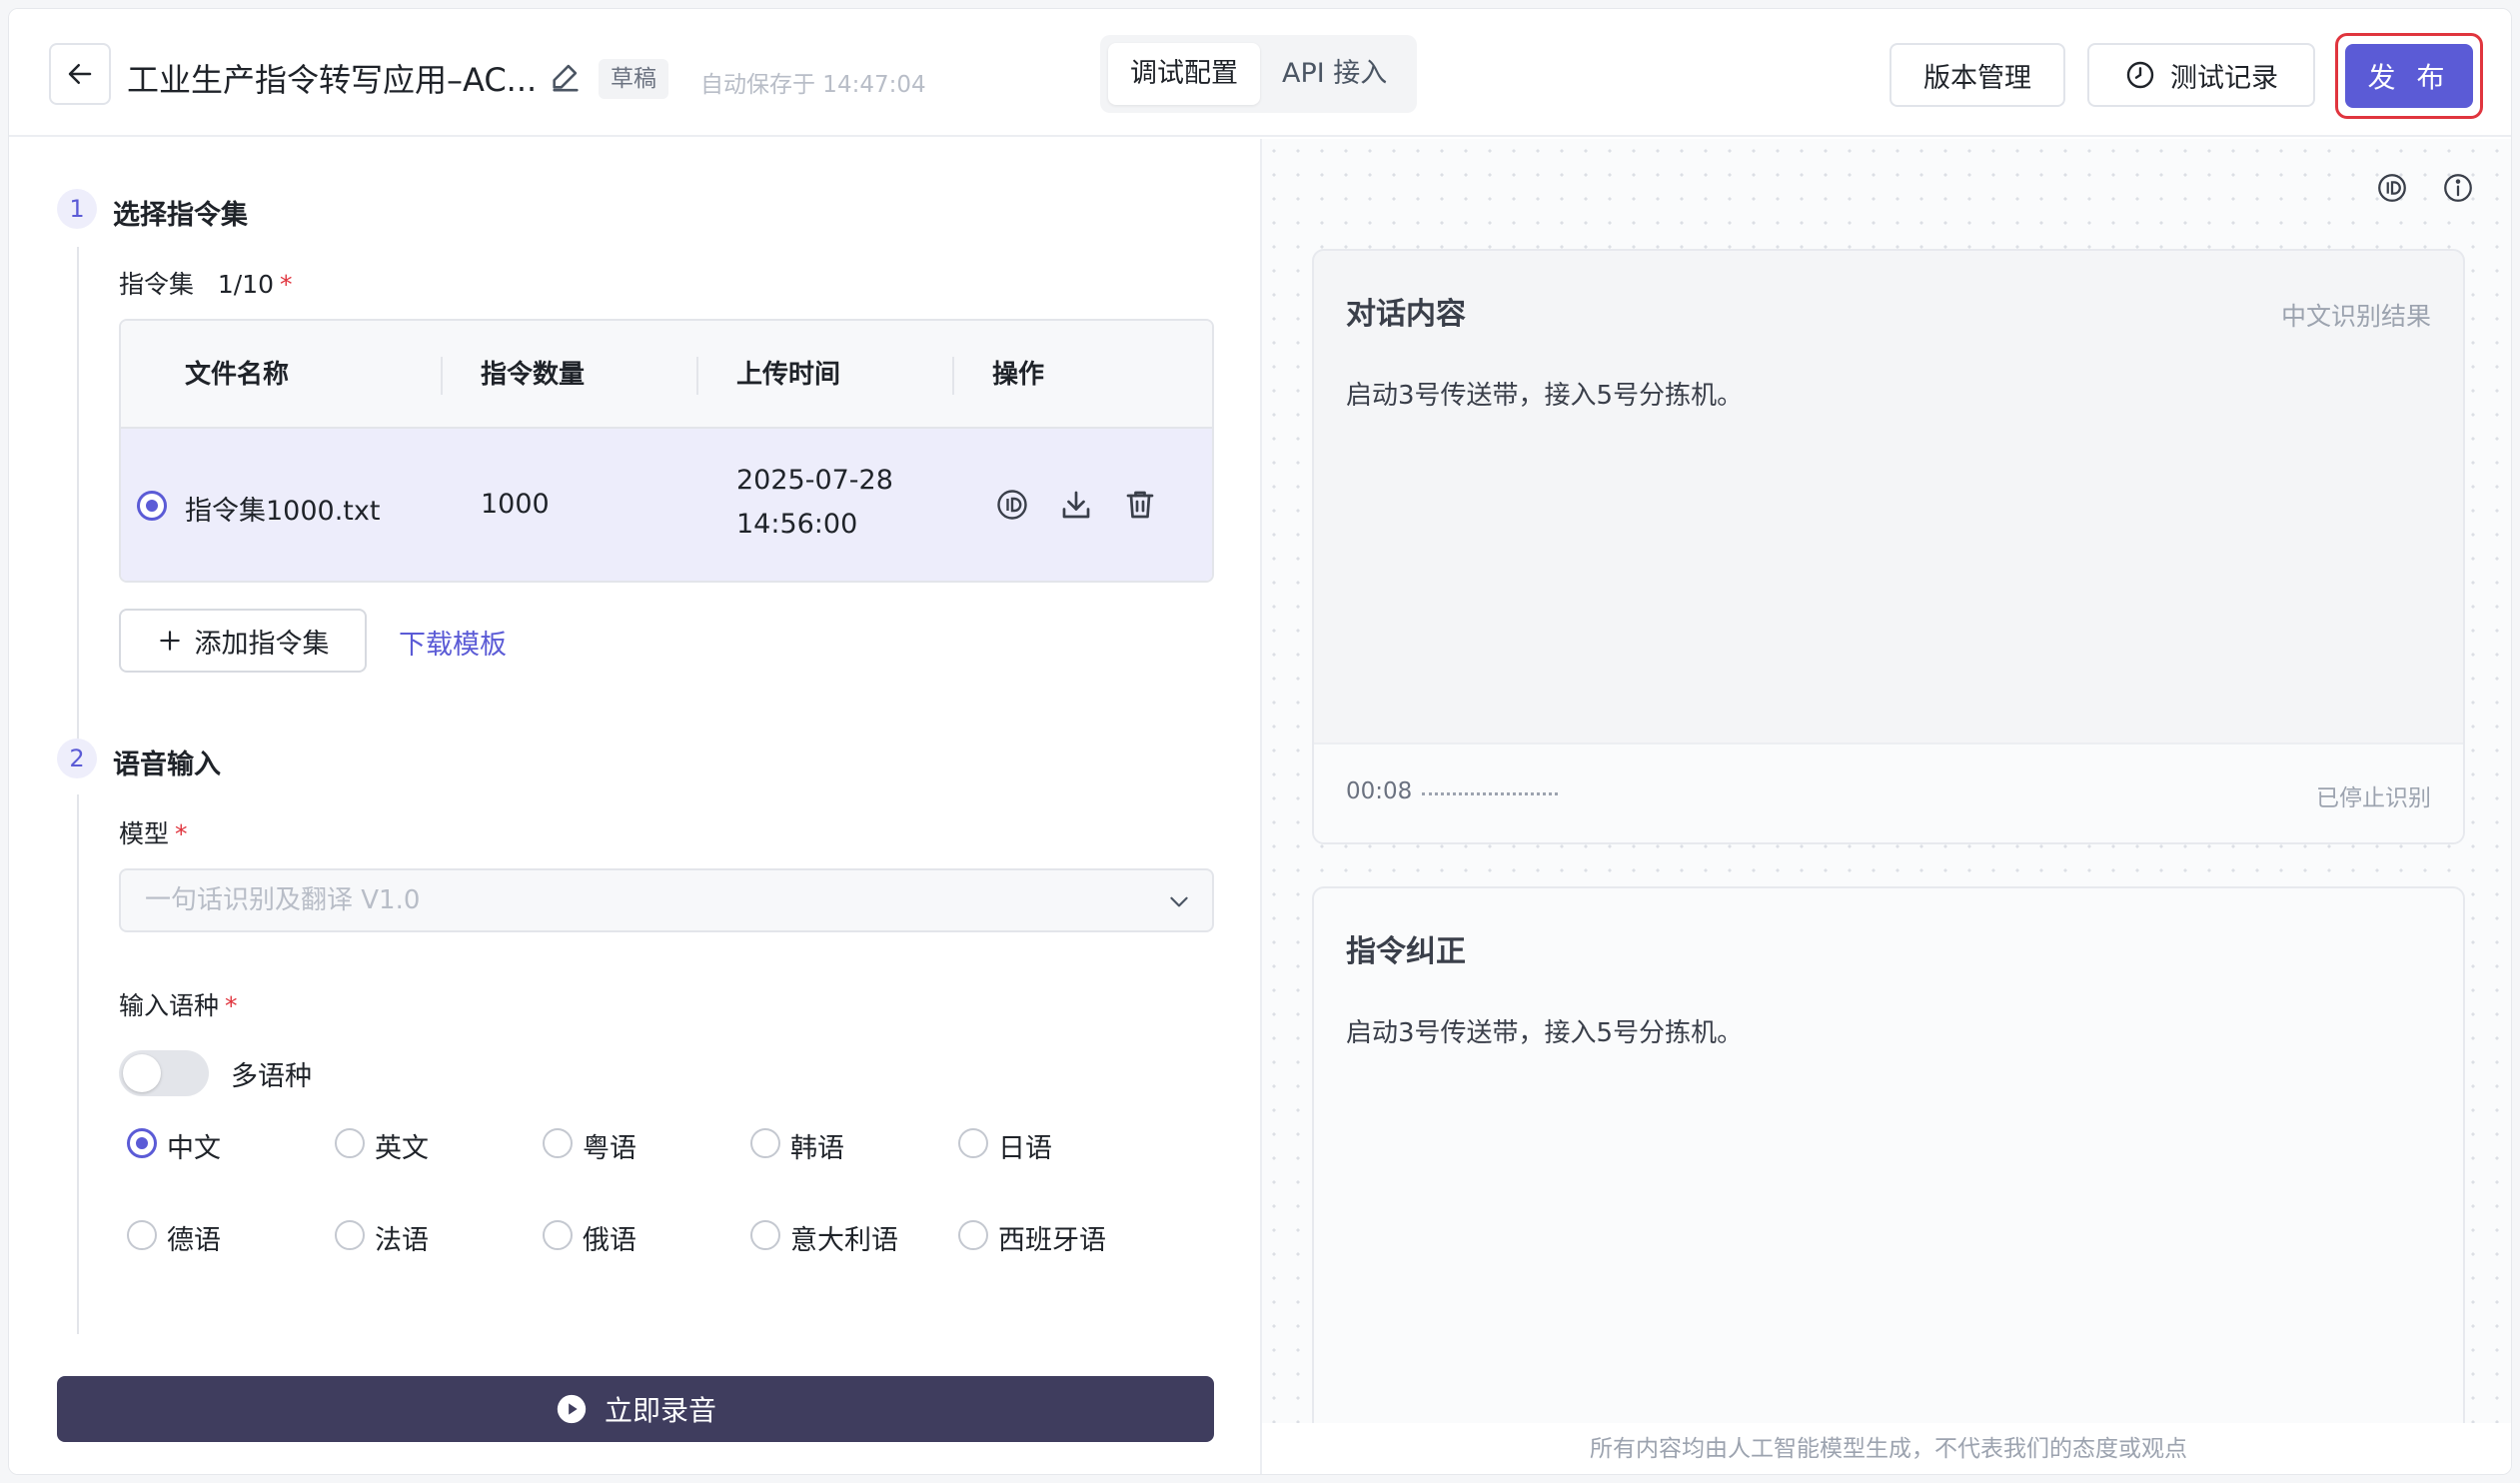 The height and width of the screenshot is (1483, 2520). What do you see at coordinates (206, 284) in the screenshot?
I see `instruction-set-label: 指令集 1/10 *` at bounding box center [206, 284].